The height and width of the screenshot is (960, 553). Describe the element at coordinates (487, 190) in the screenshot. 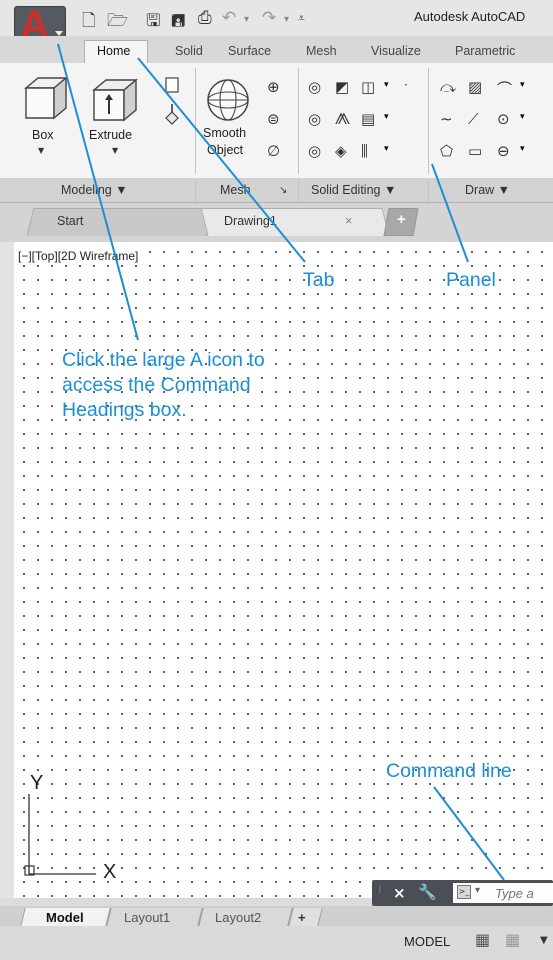

I see `panel-title-draw: Draw ▼` at that location.